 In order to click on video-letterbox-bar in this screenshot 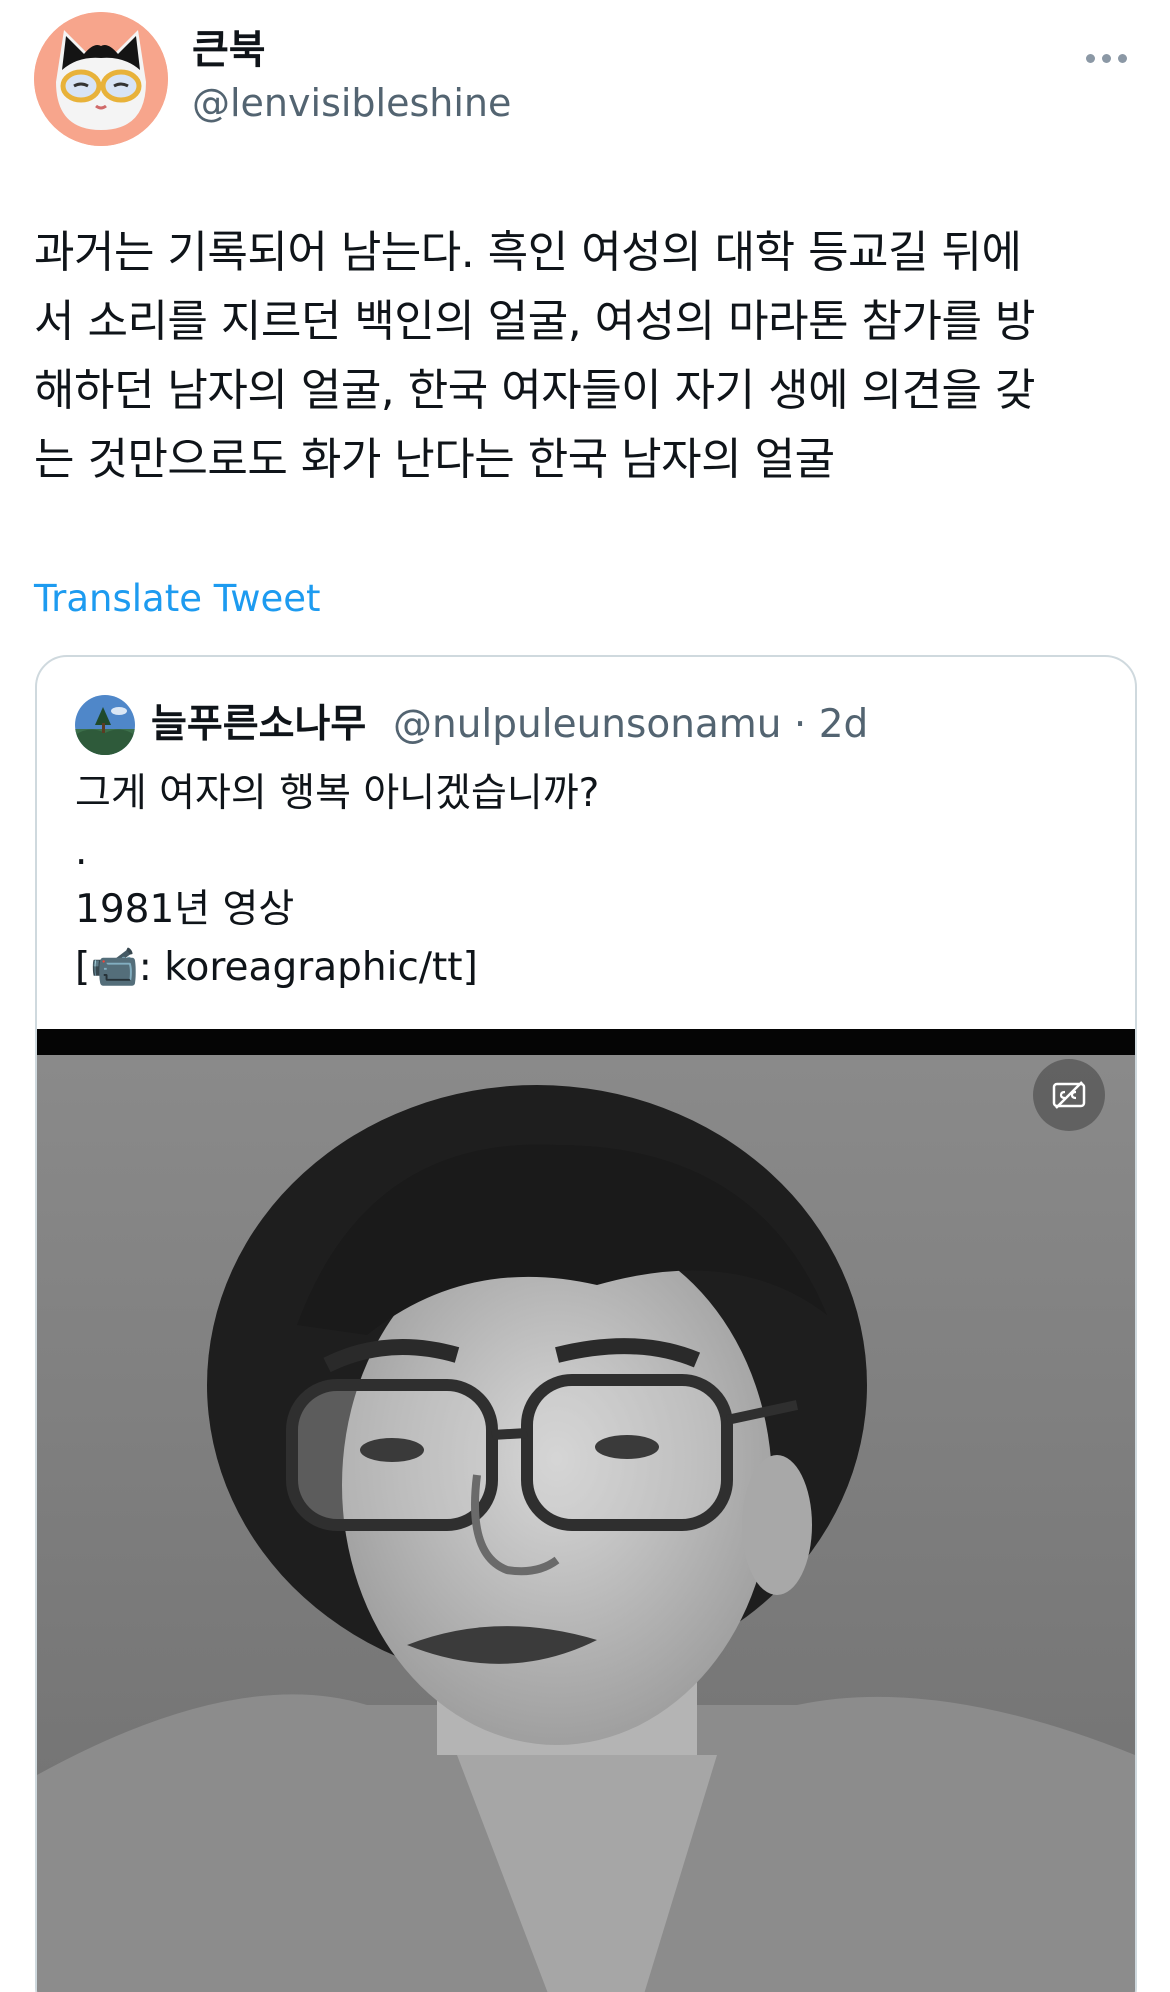, I will do `click(586, 1042)`.